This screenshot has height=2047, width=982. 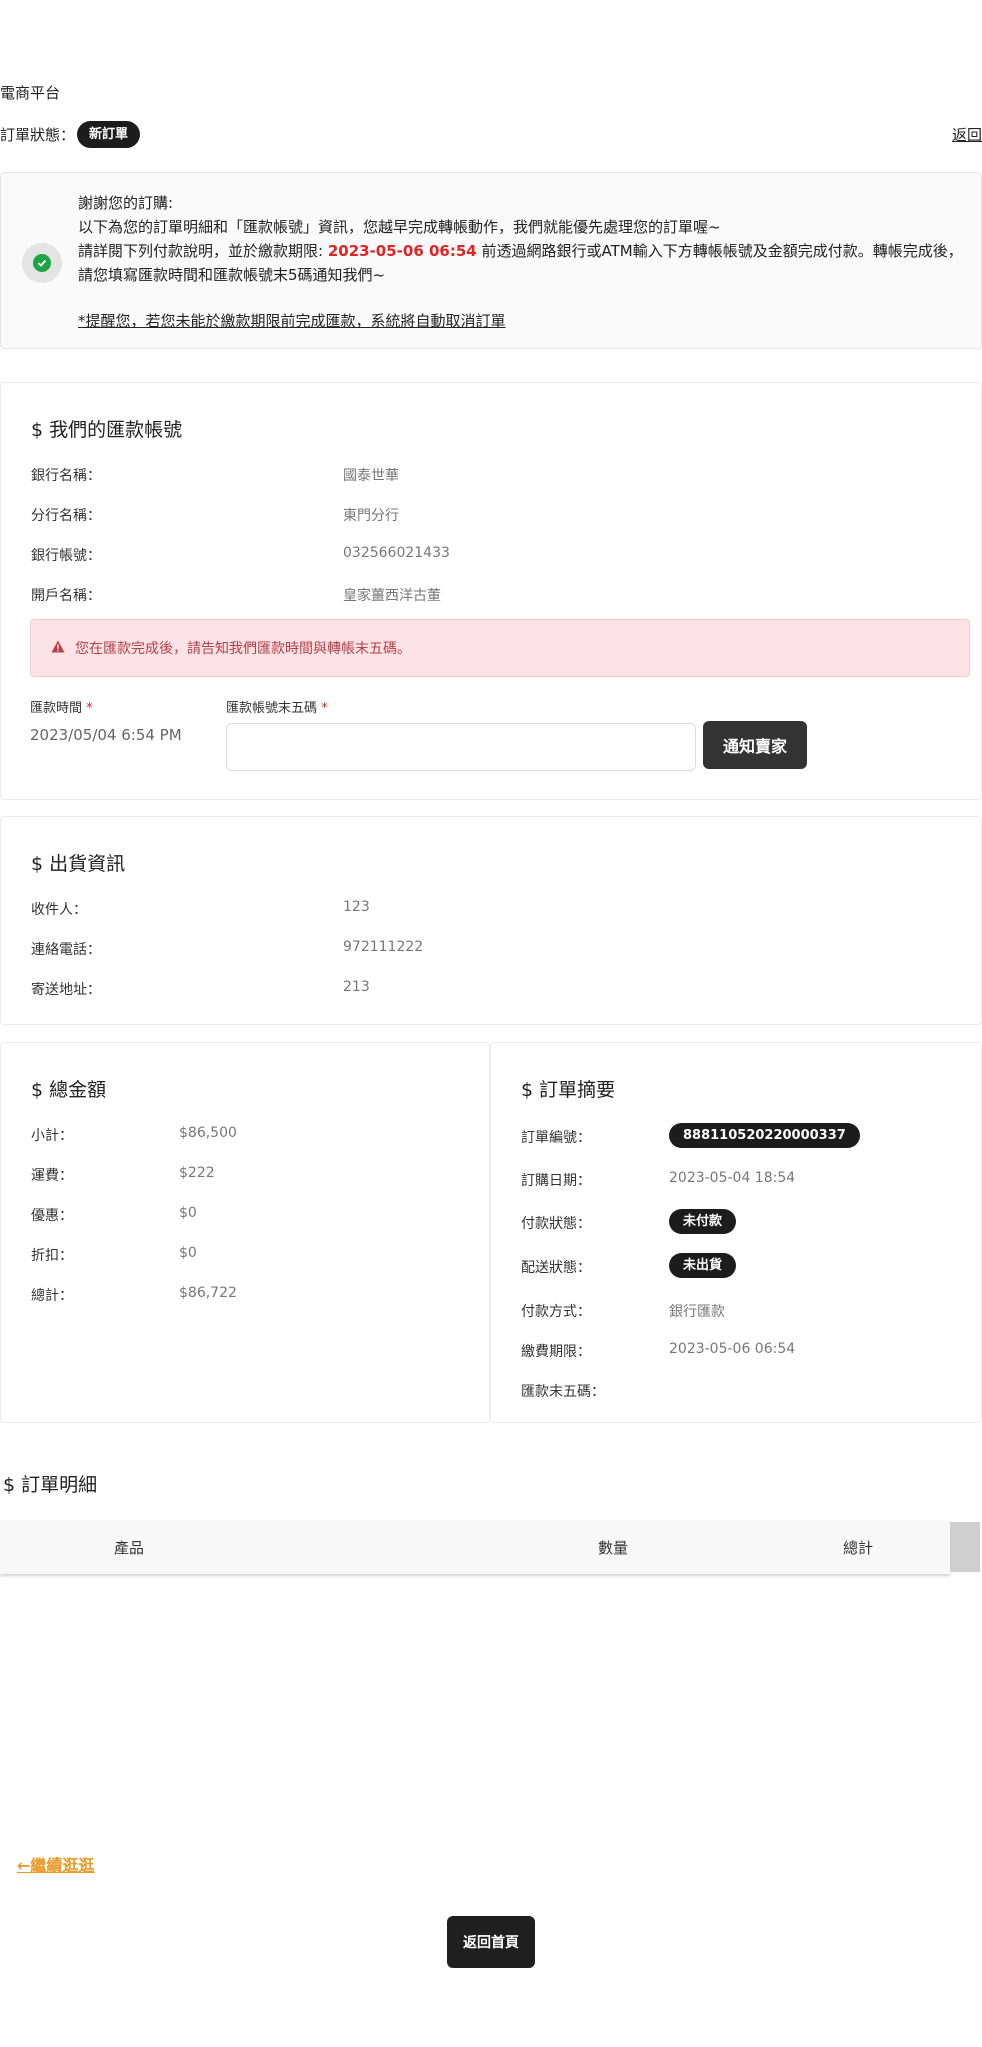 I want to click on column-header-product: 產品, so click(x=129, y=1547).